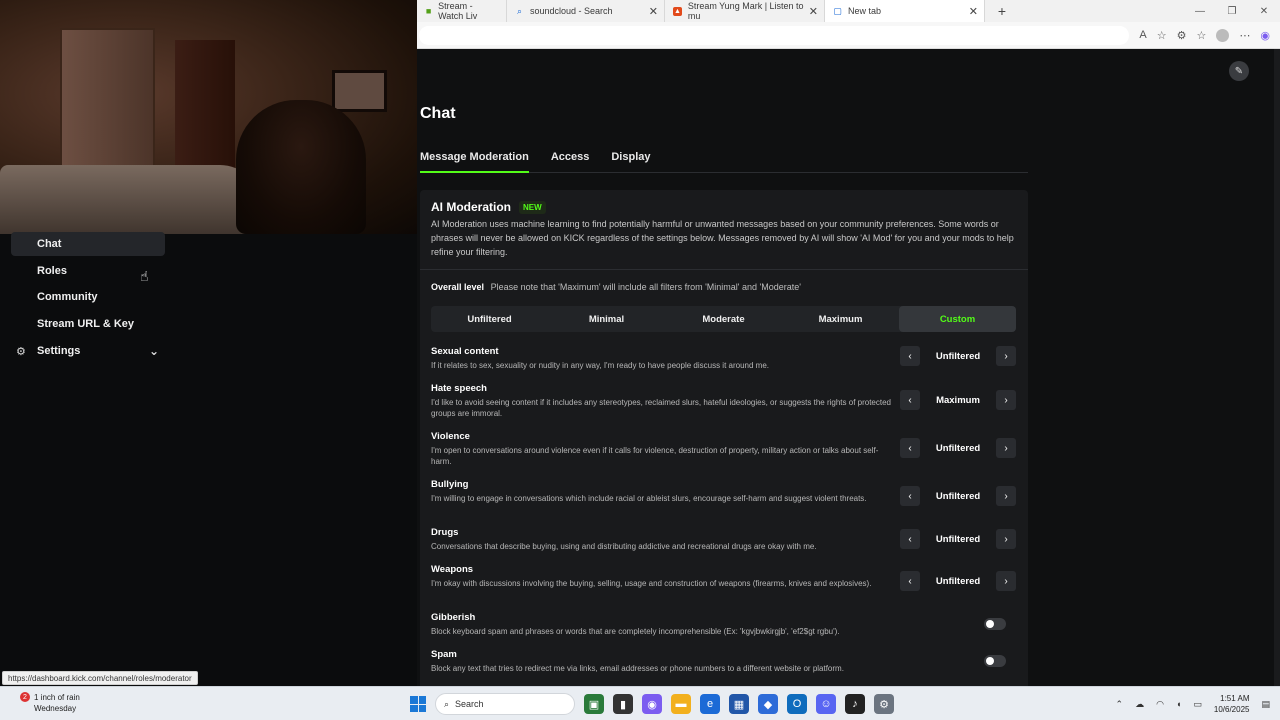  I want to click on onedrive-icon: ☁, so click(1139, 704).